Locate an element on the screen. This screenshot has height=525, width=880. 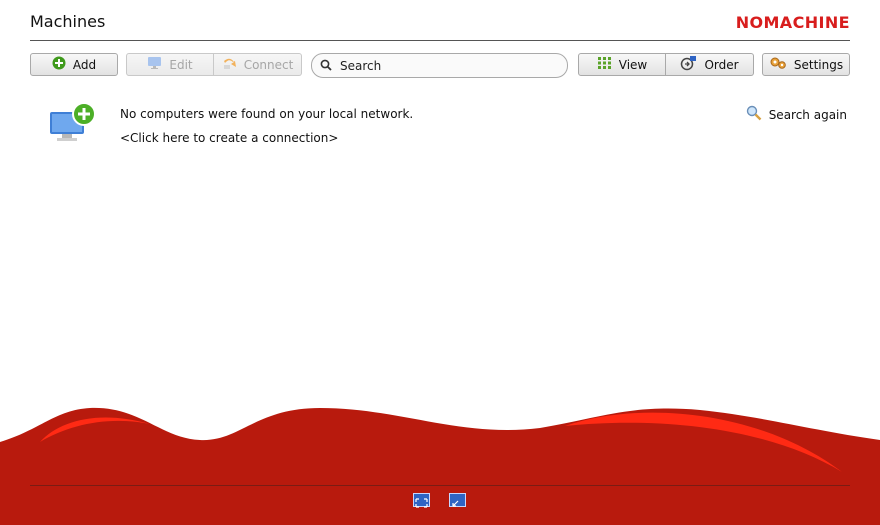
plus-circle-icon is located at coordinates (59, 64).